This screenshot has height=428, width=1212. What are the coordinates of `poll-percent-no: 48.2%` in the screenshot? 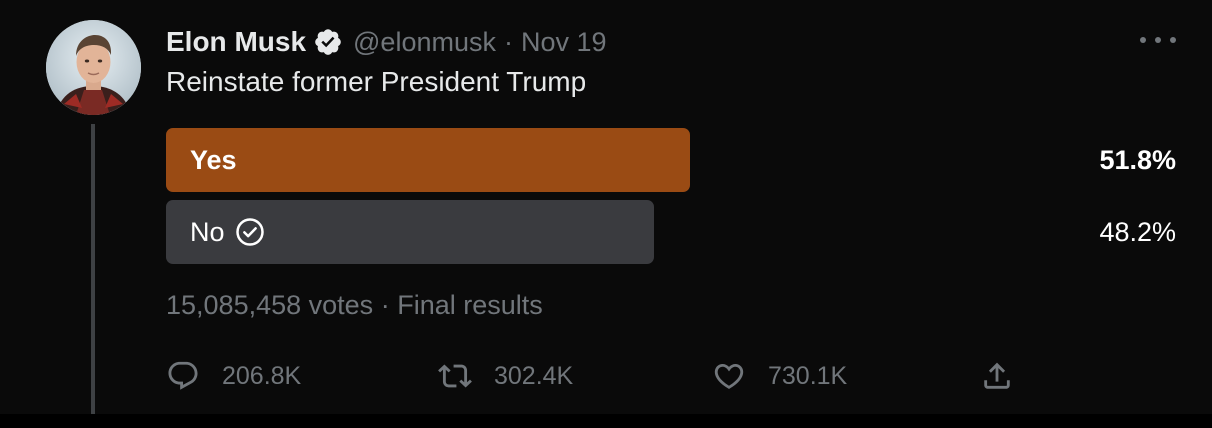 It's located at (1137, 231).